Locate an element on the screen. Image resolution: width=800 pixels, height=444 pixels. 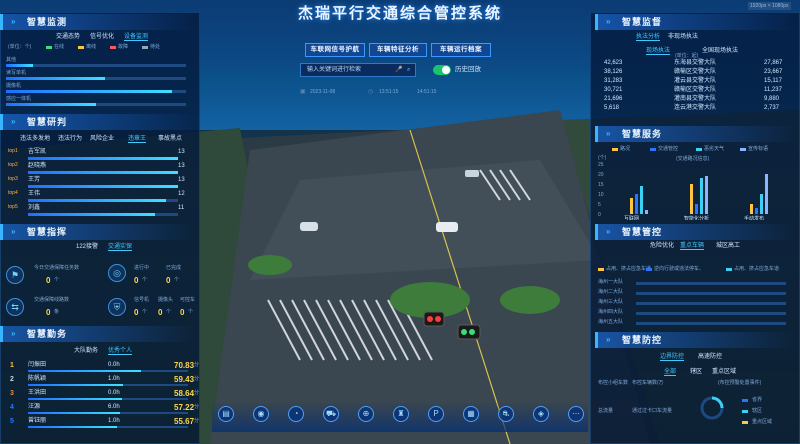
vehicle-feature-button: 车辆特征分析 is located at coordinates (398, 50).